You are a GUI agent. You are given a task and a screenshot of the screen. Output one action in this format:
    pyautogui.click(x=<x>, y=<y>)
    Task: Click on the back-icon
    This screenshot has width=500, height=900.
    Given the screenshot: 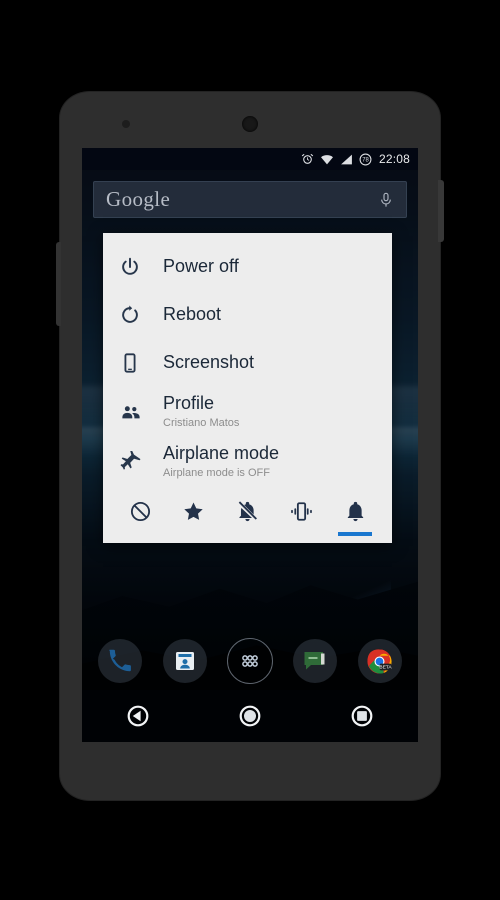 What is the action you would take?
    pyautogui.click(x=138, y=716)
    